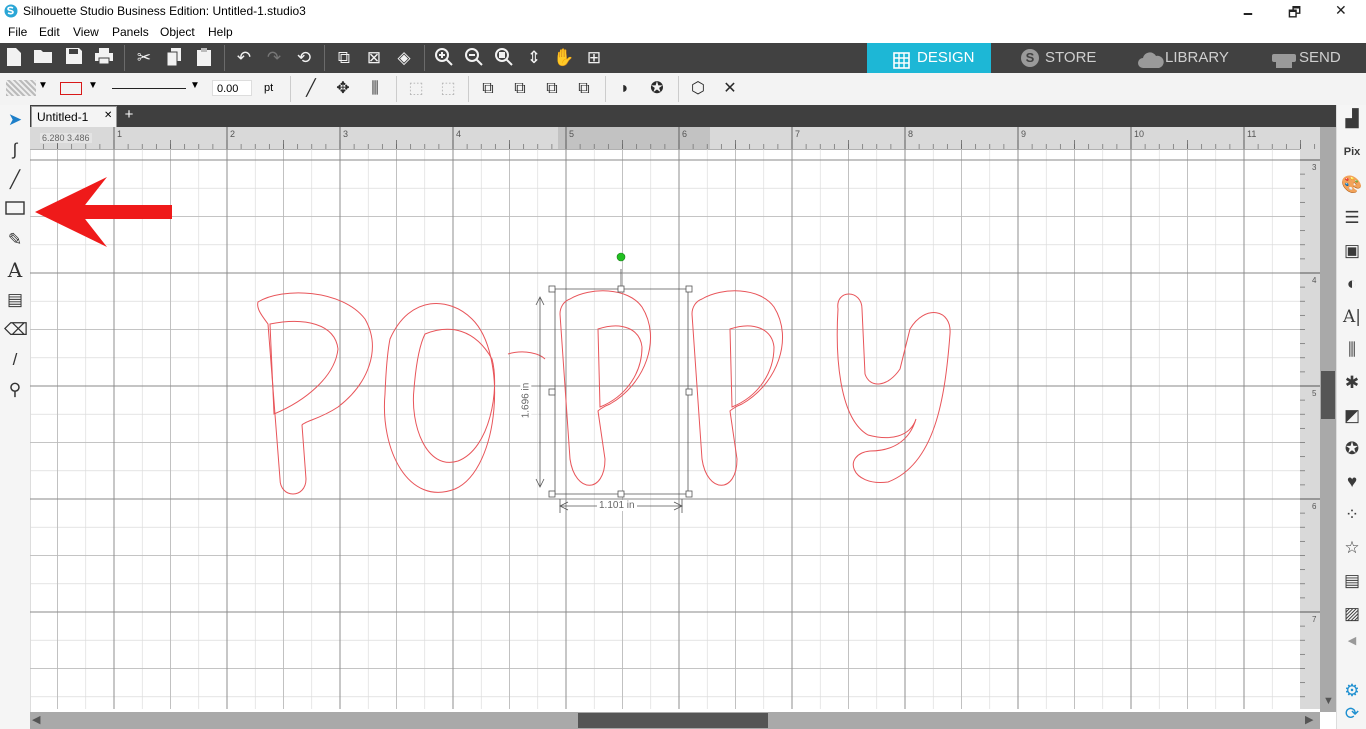 The image size is (1366, 729). I want to click on rotate-handle, so click(621, 257).